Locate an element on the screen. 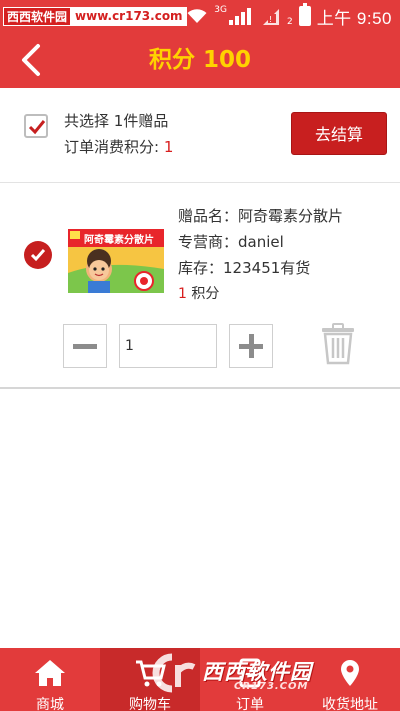 Image resolution: width=400 pixels, height=711 pixels. title-bar: 积分 100 is located at coordinates (200, 60).